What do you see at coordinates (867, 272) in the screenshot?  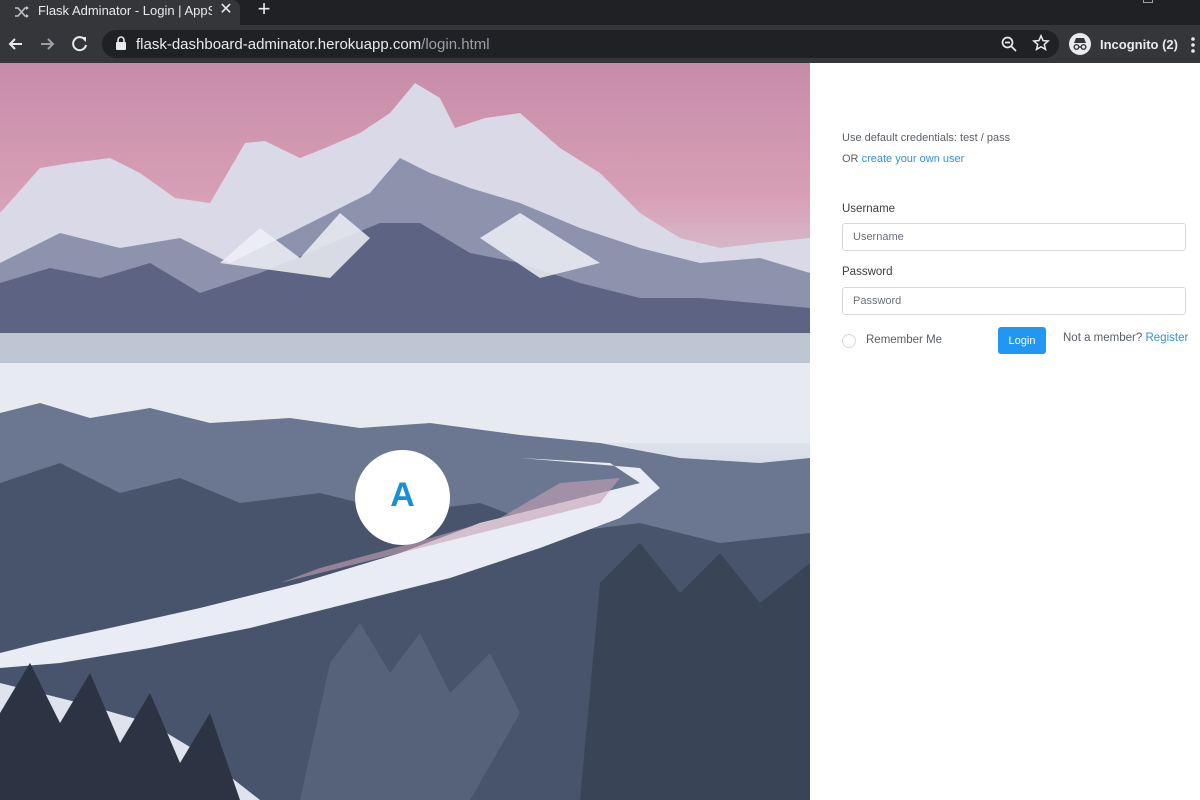 I see `password-label: Password` at bounding box center [867, 272].